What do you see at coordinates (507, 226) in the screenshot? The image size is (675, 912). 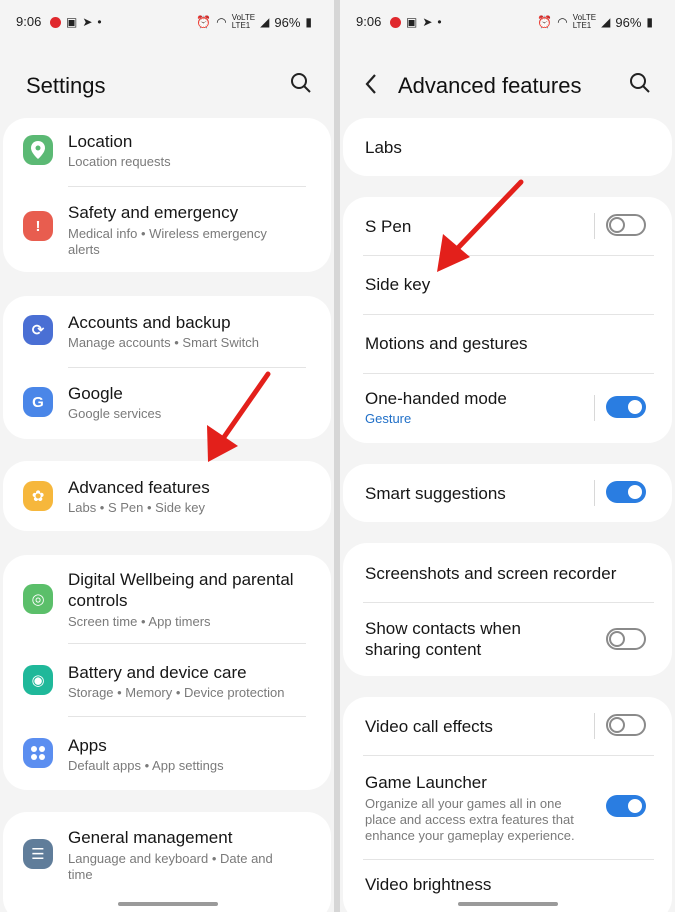 I see `adv-item-s-pen: S Pen` at bounding box center [507, 226].